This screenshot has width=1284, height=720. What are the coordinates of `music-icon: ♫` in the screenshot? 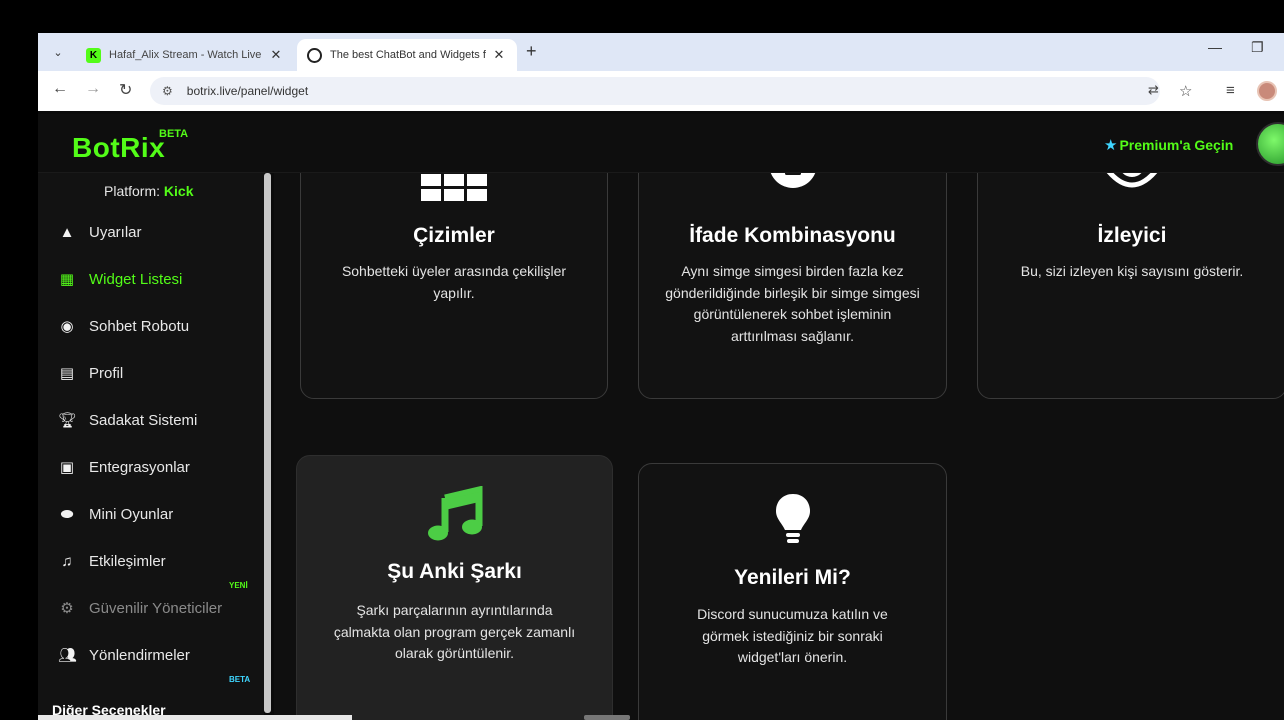 It's located at (67, 561).